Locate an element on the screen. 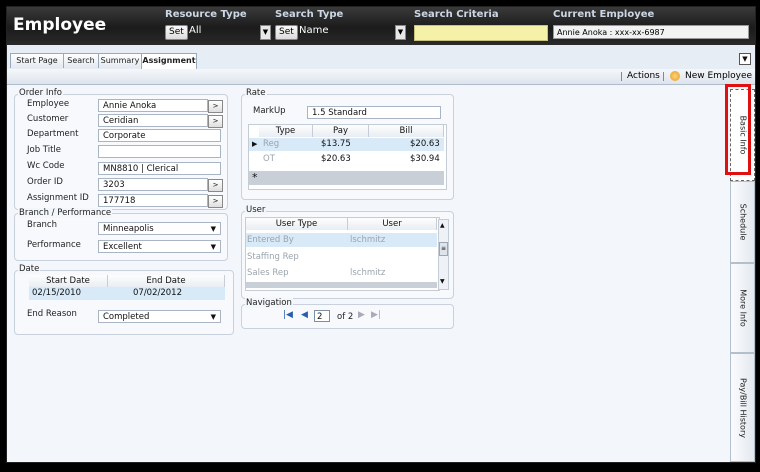  grid-footer is located at coordinates (341, 285).